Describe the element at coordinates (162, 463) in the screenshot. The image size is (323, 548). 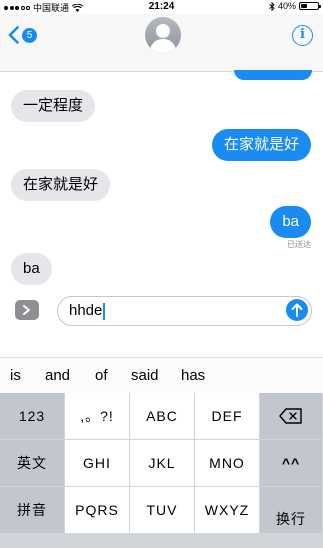
I see `key-jkl: JKL` at that location.